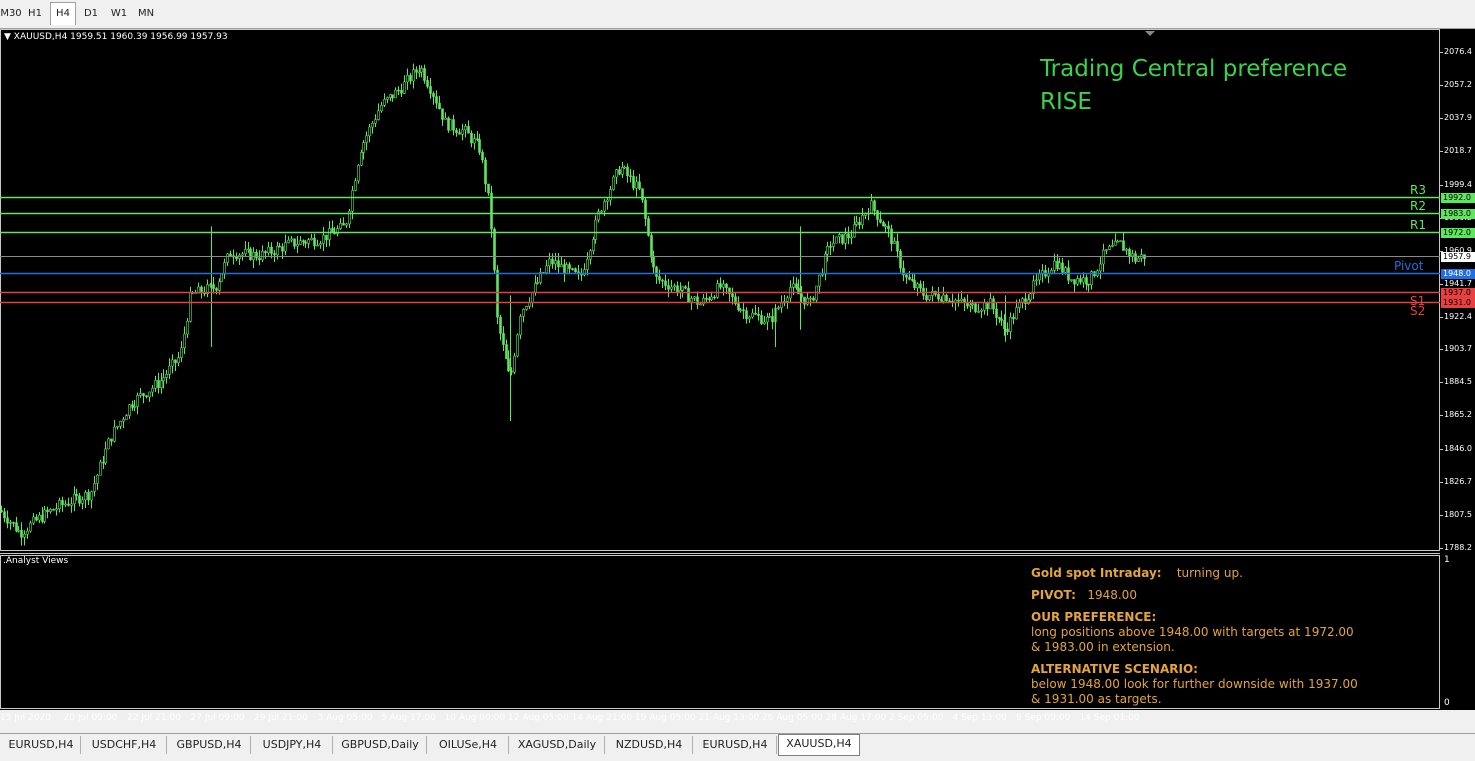  I want to click on tab-oiluse-h4: OILUSe,H4, so click(468, 745).